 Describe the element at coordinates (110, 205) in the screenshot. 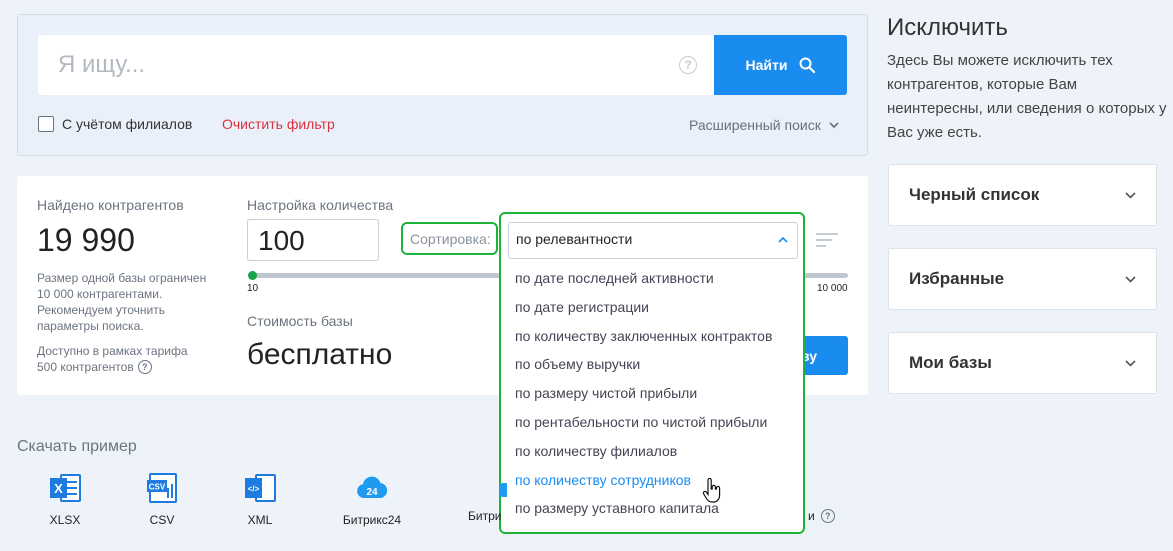

I see `found-label: Найдено контрагентов` at that location.